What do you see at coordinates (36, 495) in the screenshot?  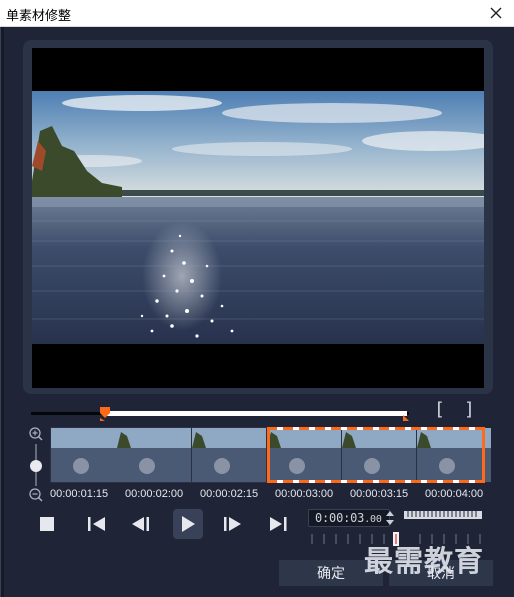 I see `zoom-out-icon` at bounding box center [36, 495].